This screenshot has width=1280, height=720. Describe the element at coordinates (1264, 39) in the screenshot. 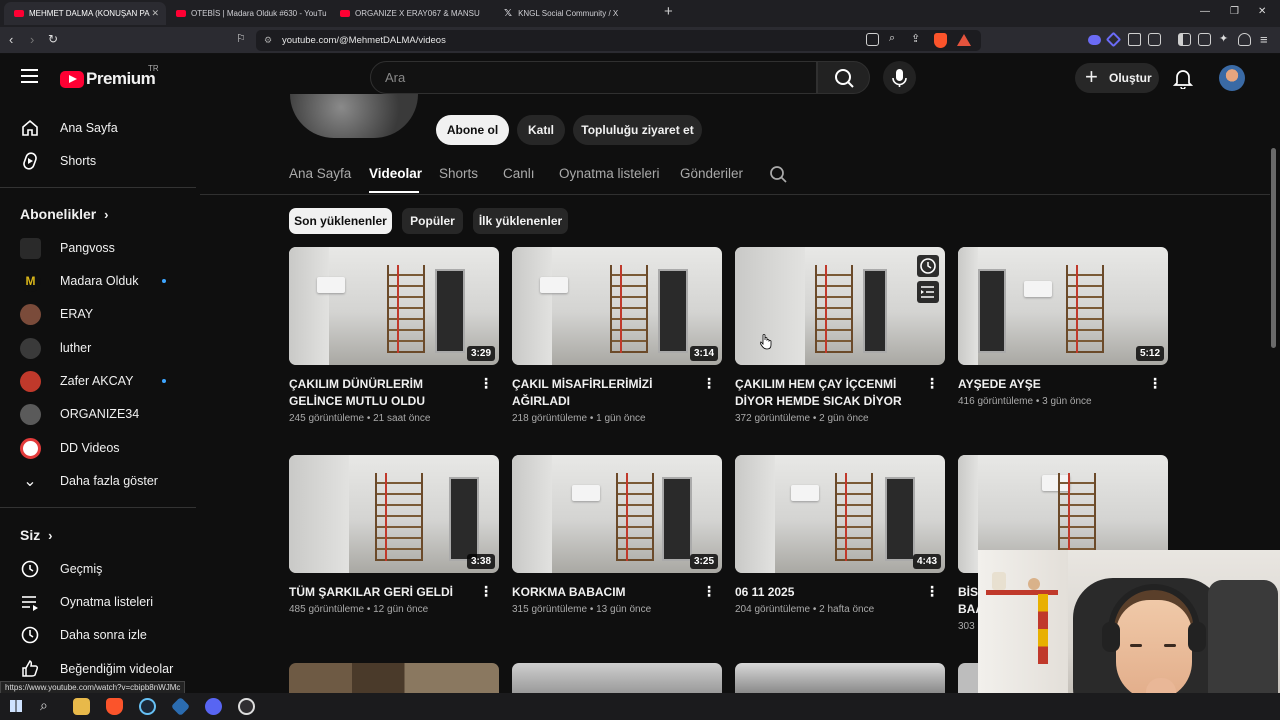

I see `menu-icon: ≡` at that location.